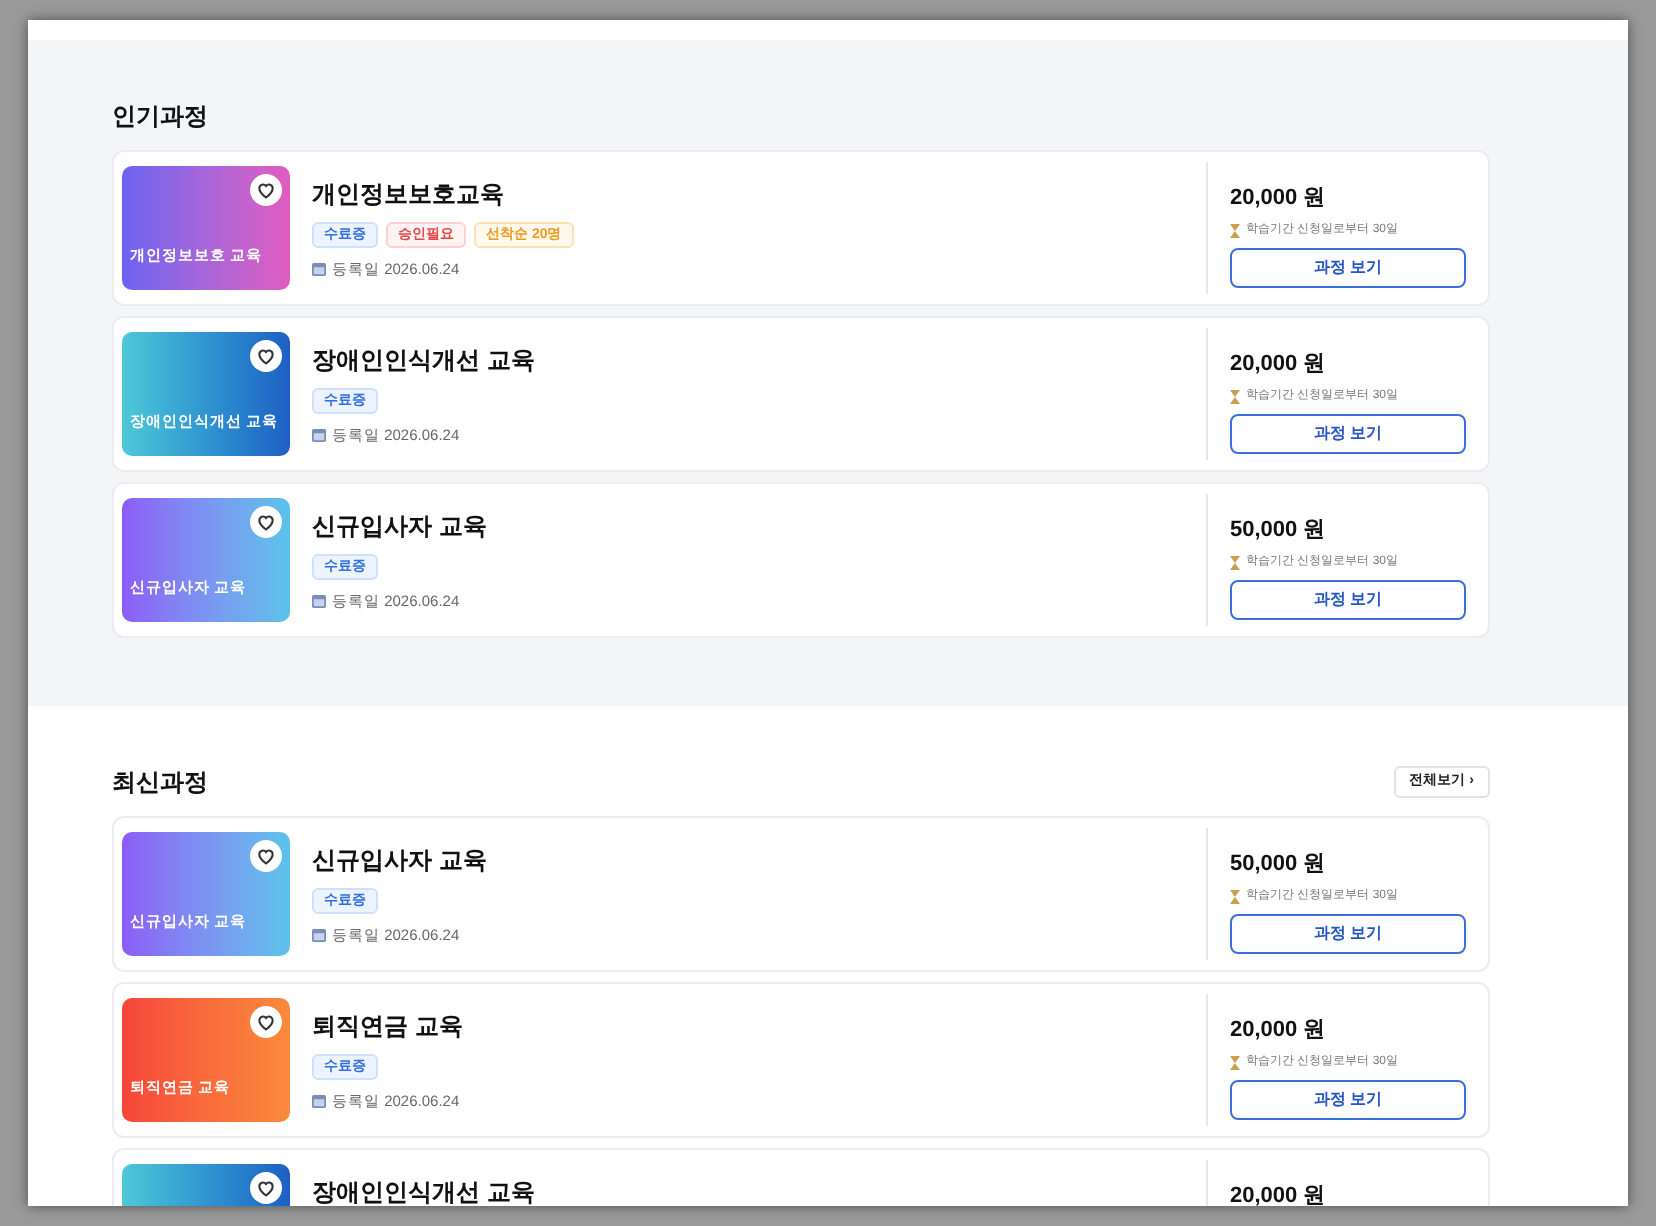 The height and width of the screenshot is (1226, 1656). Describe the element at coordinates (388, 1027) in the screenshot. I see `course-title: 퇴직연금 교육` at that location.